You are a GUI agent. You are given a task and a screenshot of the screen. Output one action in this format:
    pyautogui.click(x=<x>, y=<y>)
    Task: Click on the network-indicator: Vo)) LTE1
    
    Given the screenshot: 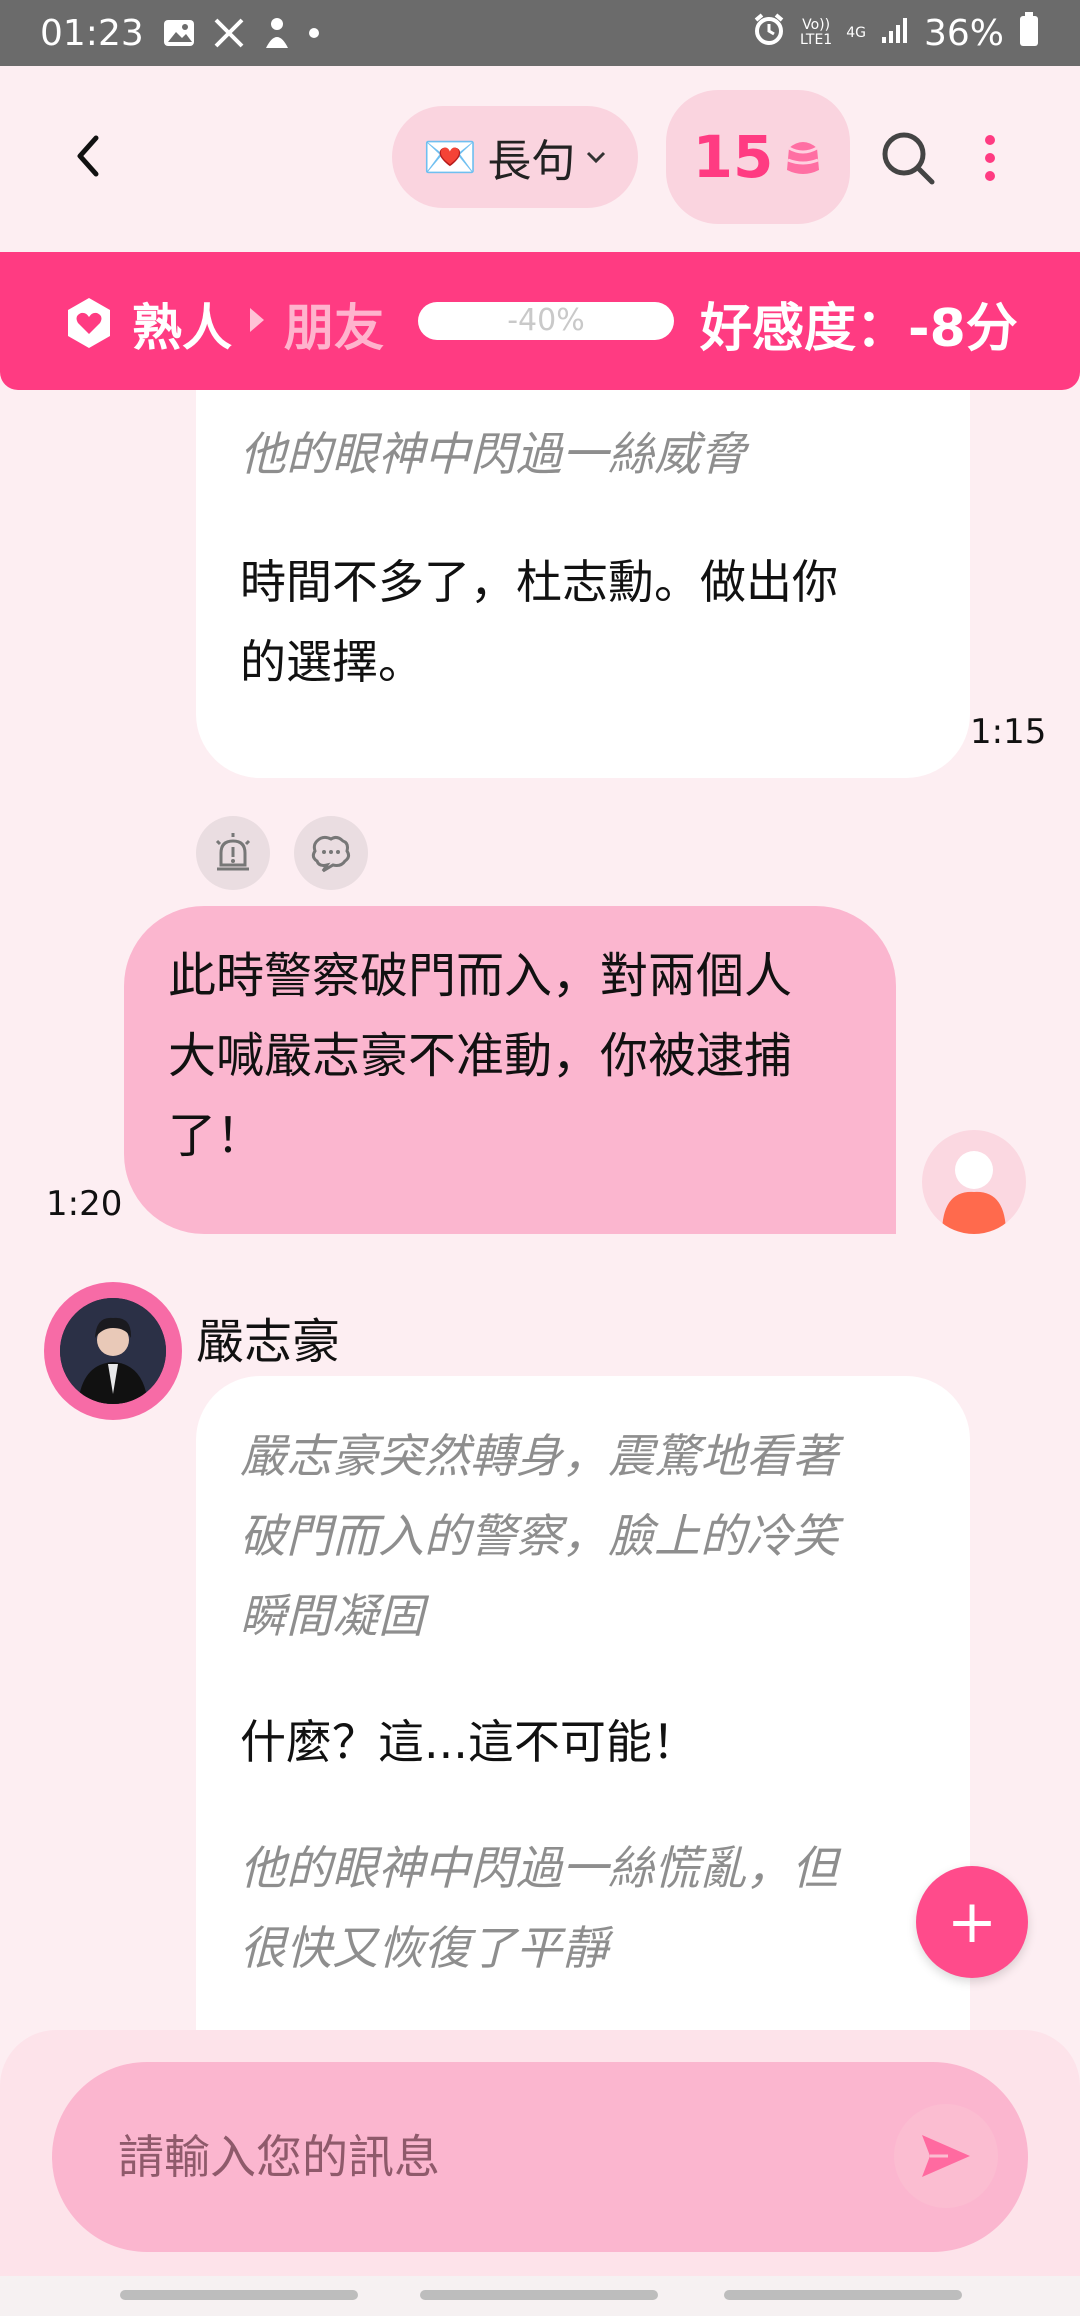 What is the action you would take?
    pyautogui.click(x=816, y=32)
    